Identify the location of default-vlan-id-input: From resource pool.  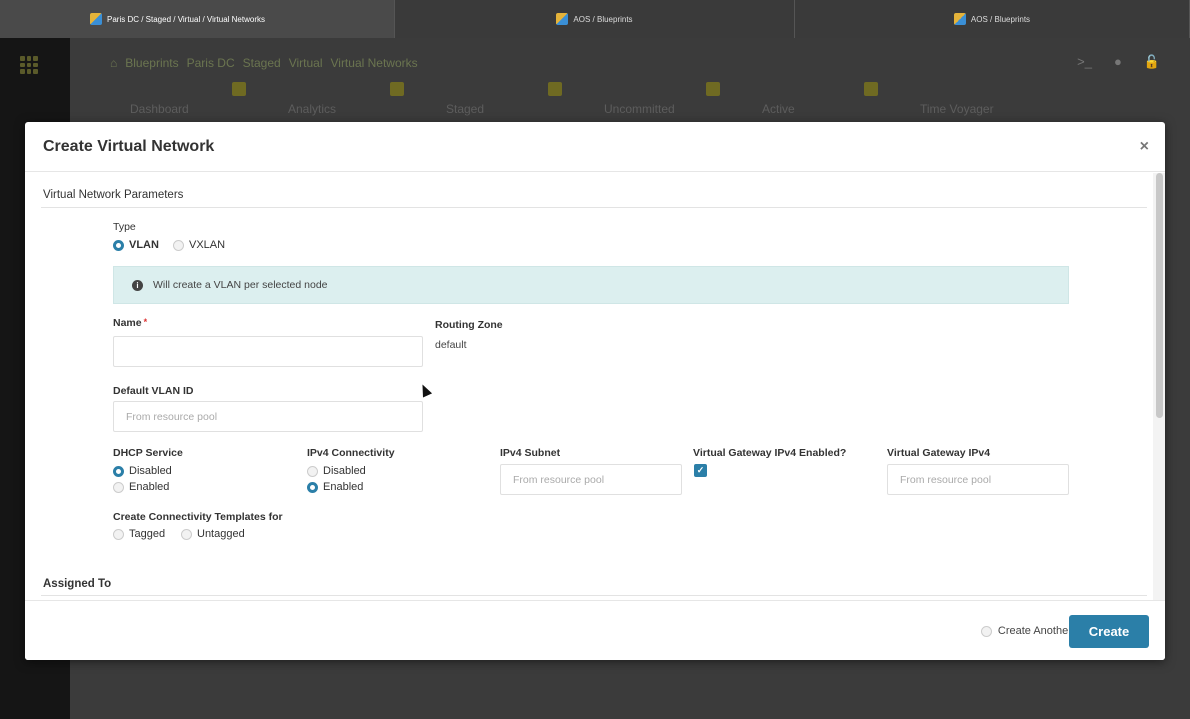
(268, 416).